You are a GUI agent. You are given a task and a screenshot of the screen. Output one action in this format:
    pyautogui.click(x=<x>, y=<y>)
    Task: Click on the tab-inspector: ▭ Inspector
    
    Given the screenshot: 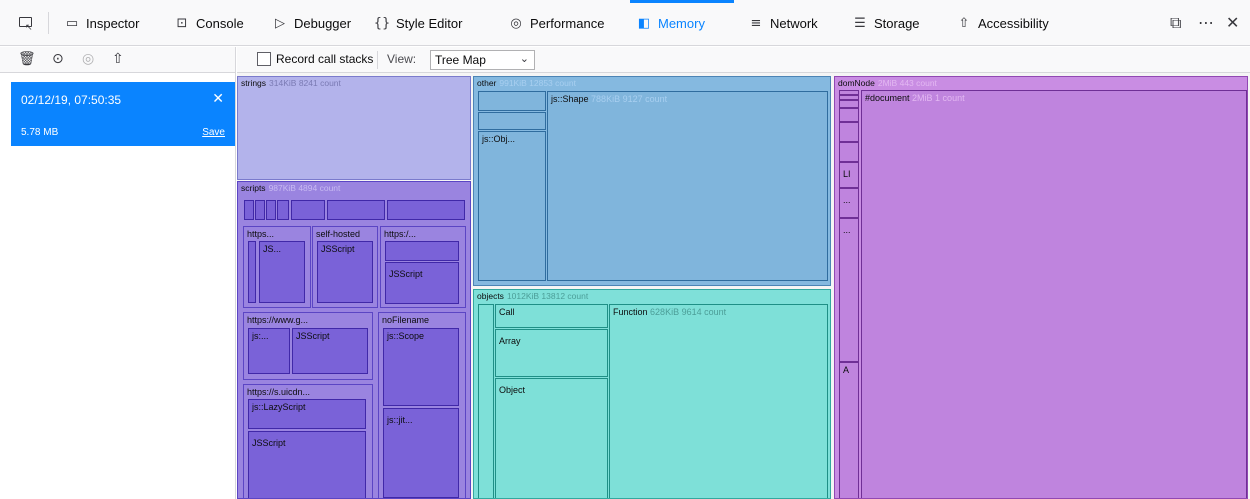 What is the action you would take?
    pyautogui.click(x=101, y=23)
    